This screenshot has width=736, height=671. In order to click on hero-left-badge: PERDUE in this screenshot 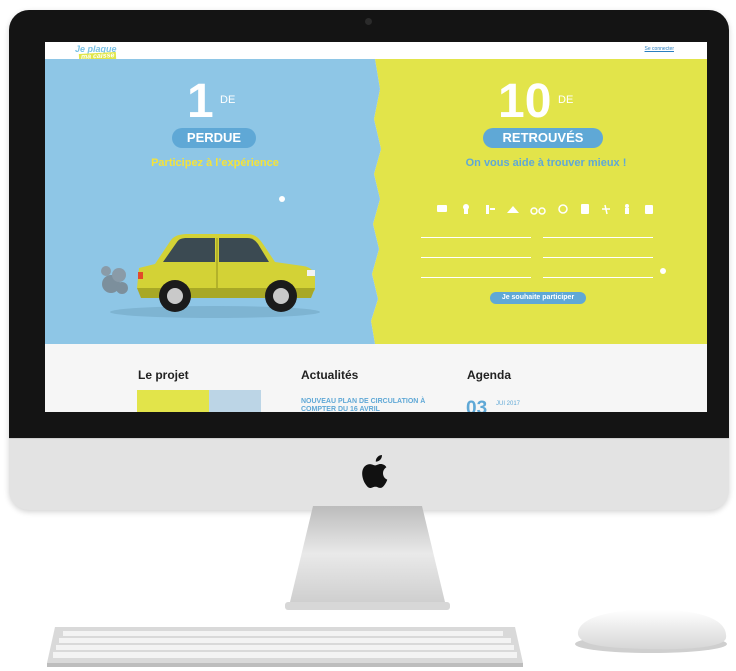, I will do `click(214, 138)`.